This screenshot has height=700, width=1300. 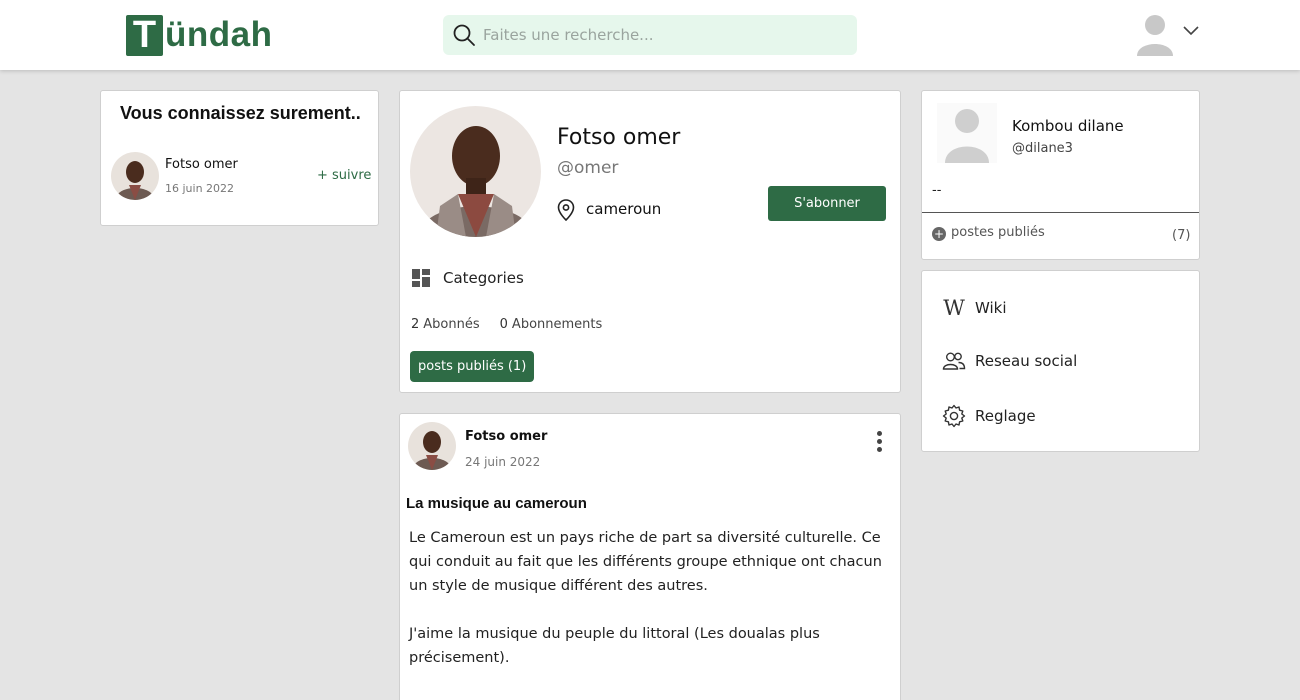 What do you see at coordinates (1155, 35) in the screenshot?
I see `user-avatar-icon` at bounding box center [1155, 35].